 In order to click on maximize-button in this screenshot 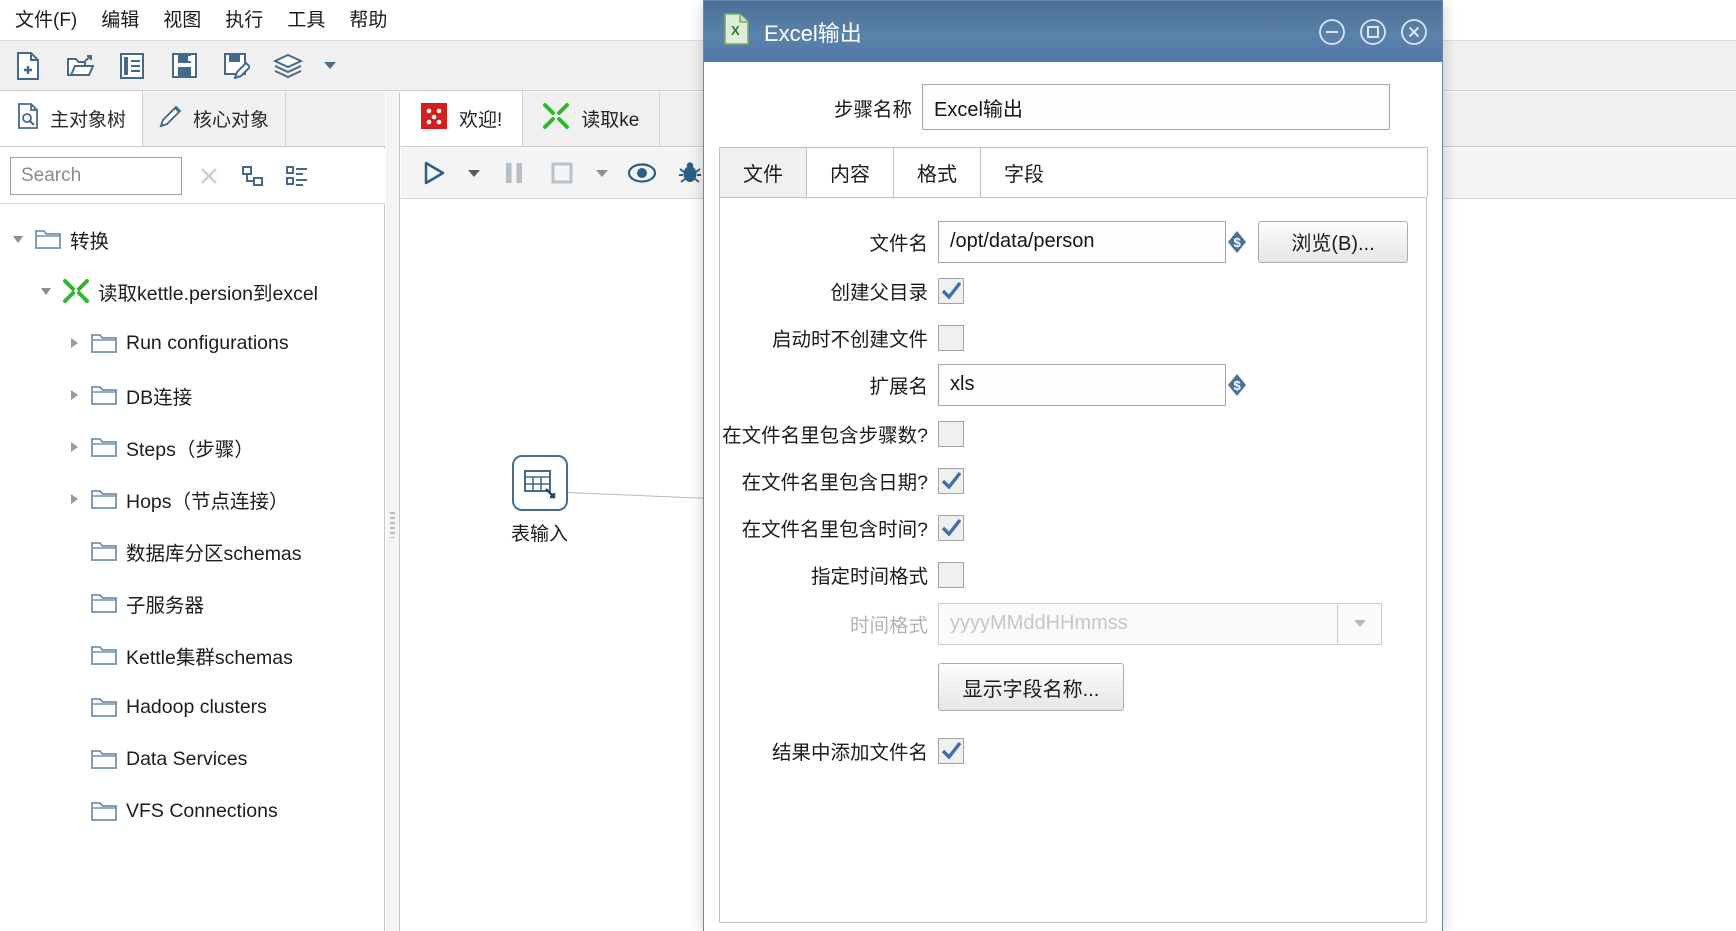, I will do `click(1373, 32)`.